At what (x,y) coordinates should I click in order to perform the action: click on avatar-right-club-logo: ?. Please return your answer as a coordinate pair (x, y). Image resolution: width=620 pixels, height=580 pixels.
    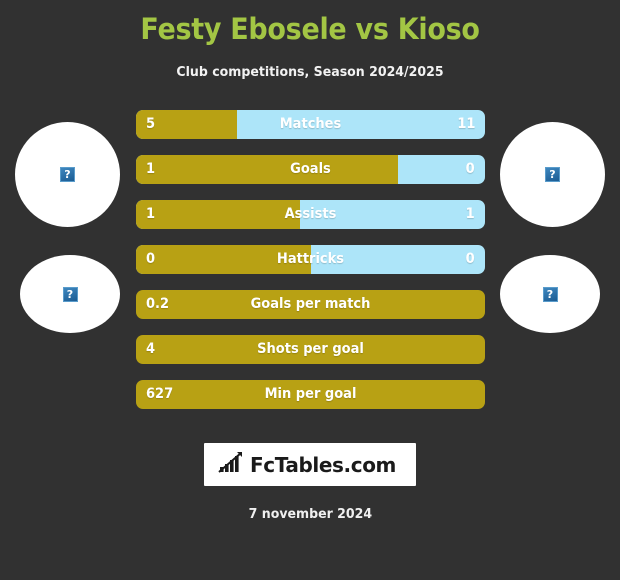
    Looking at the image, I should click on (550, 294).